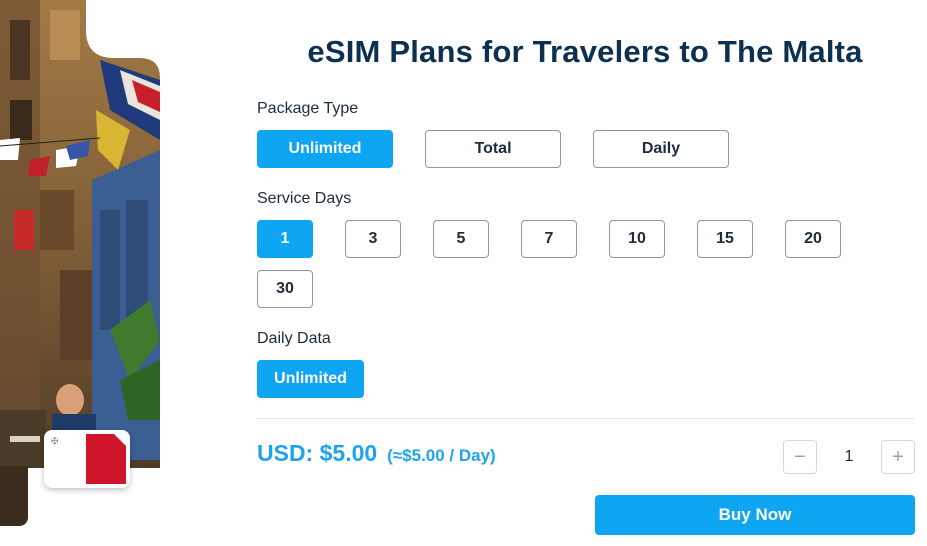 Image resolution: width=927 pixels, height=546 pixels. I want to click on minus-icon: −, so click(800, 456).